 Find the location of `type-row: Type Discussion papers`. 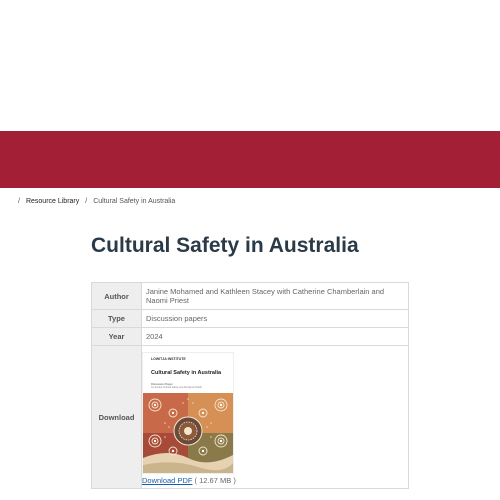

type-row: Type Discussion papers is located at coordinates (250, 318).